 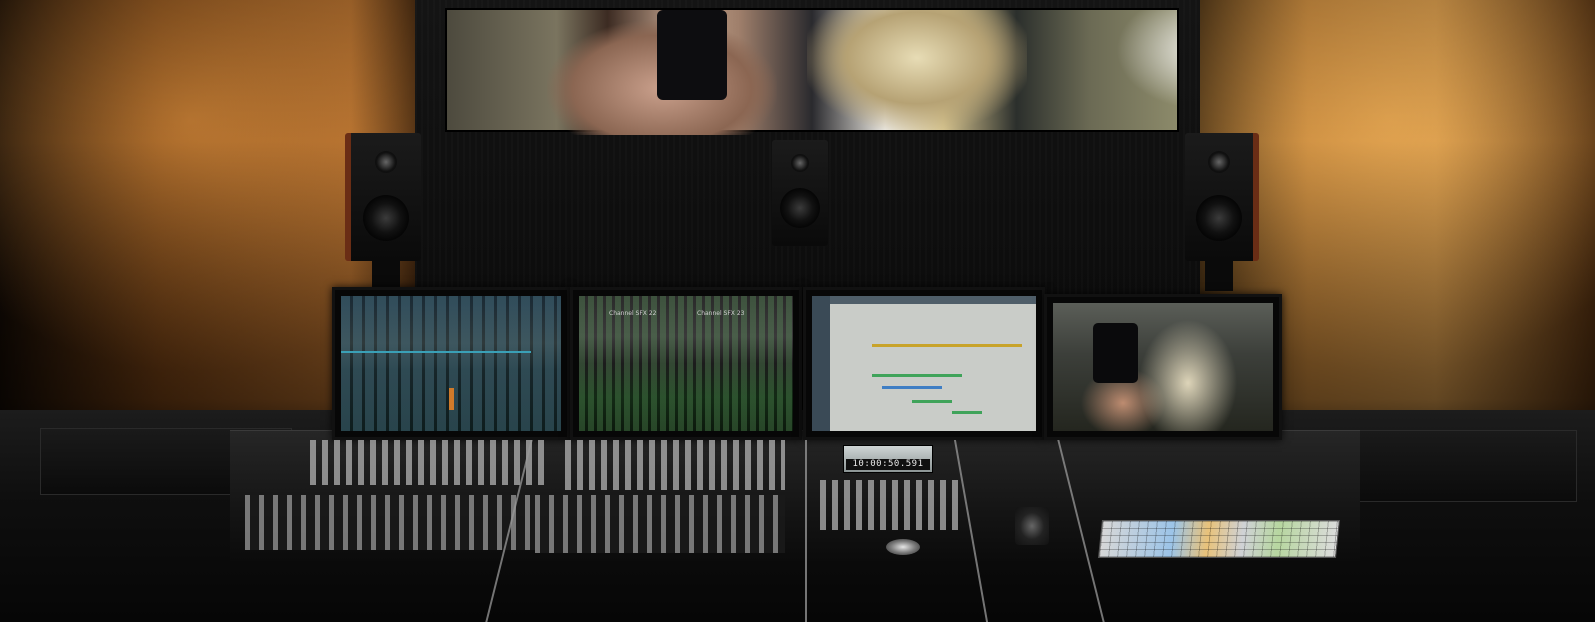 I want to click on button-rows-center, so click(x=675, y=465).